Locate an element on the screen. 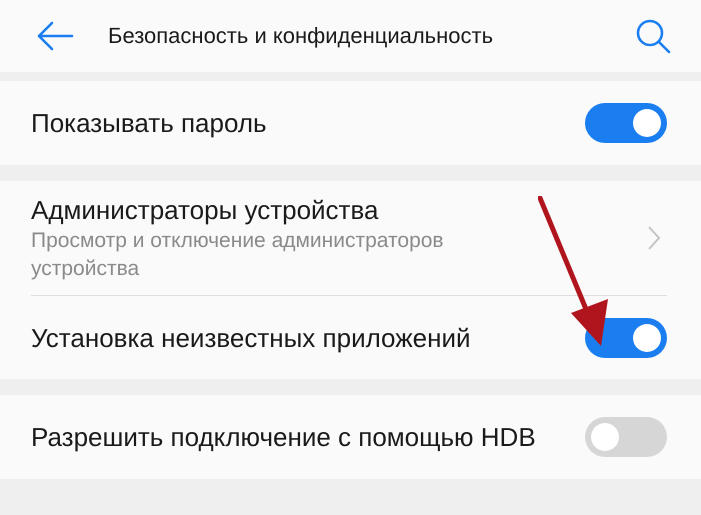  setting-label: Установка неизвестных приложений is located at coordinates (251, 338).